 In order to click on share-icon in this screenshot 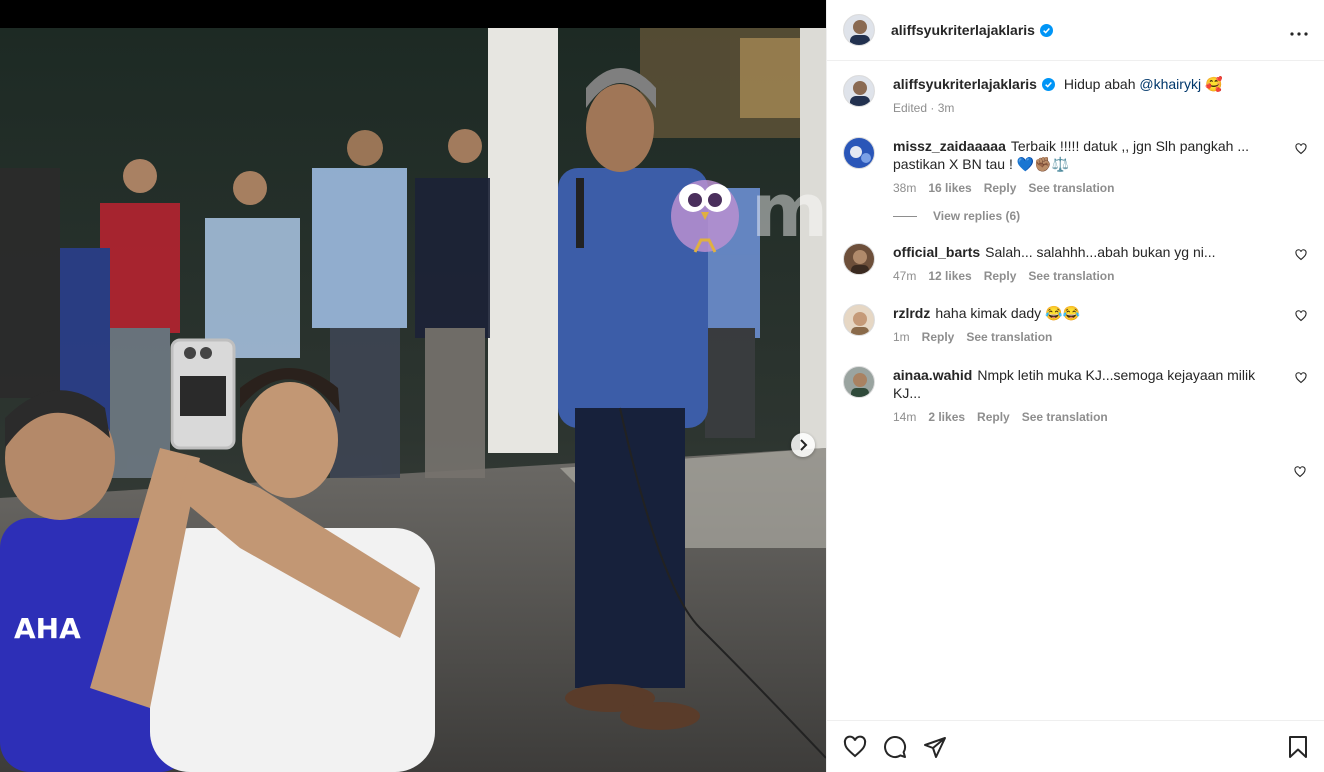, I will do `click(935, 747)`.